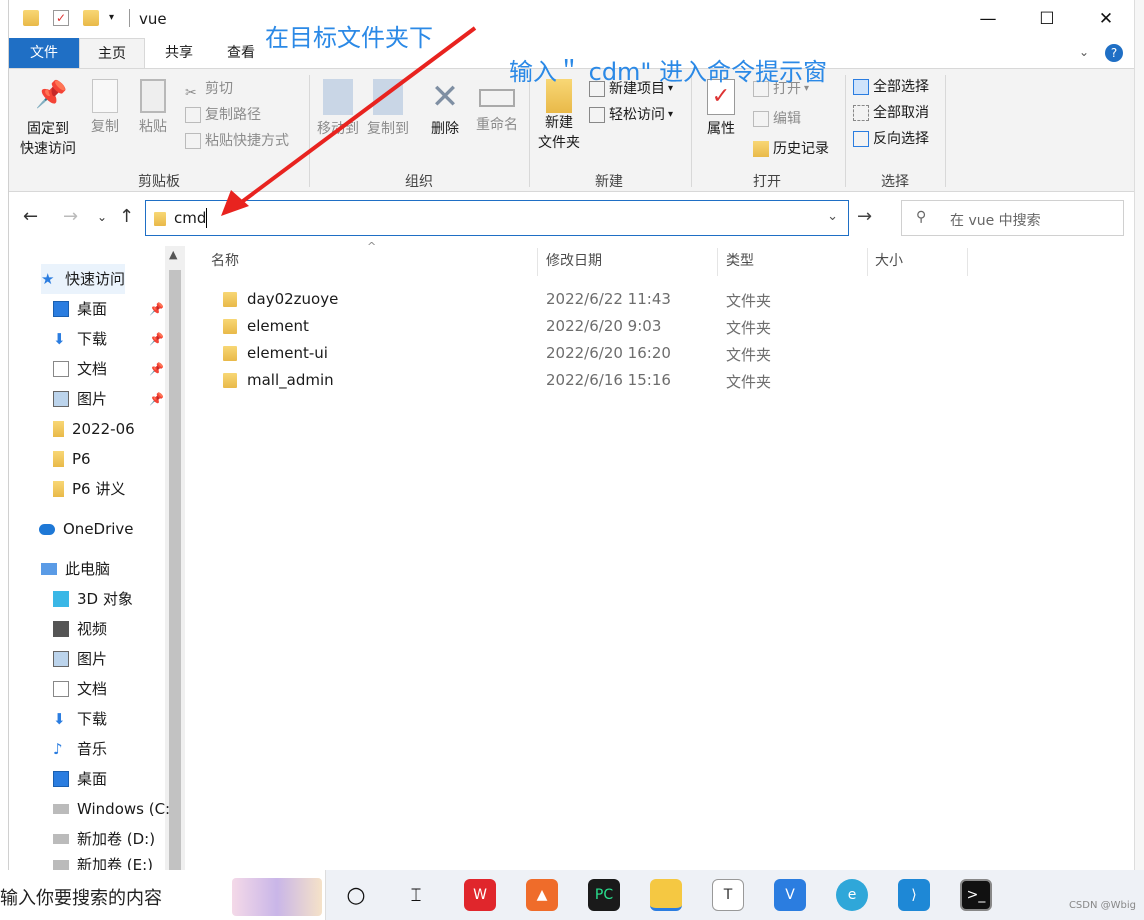 The image size is (1144, 920). I want to click on computer-icon, so click(49, 569).